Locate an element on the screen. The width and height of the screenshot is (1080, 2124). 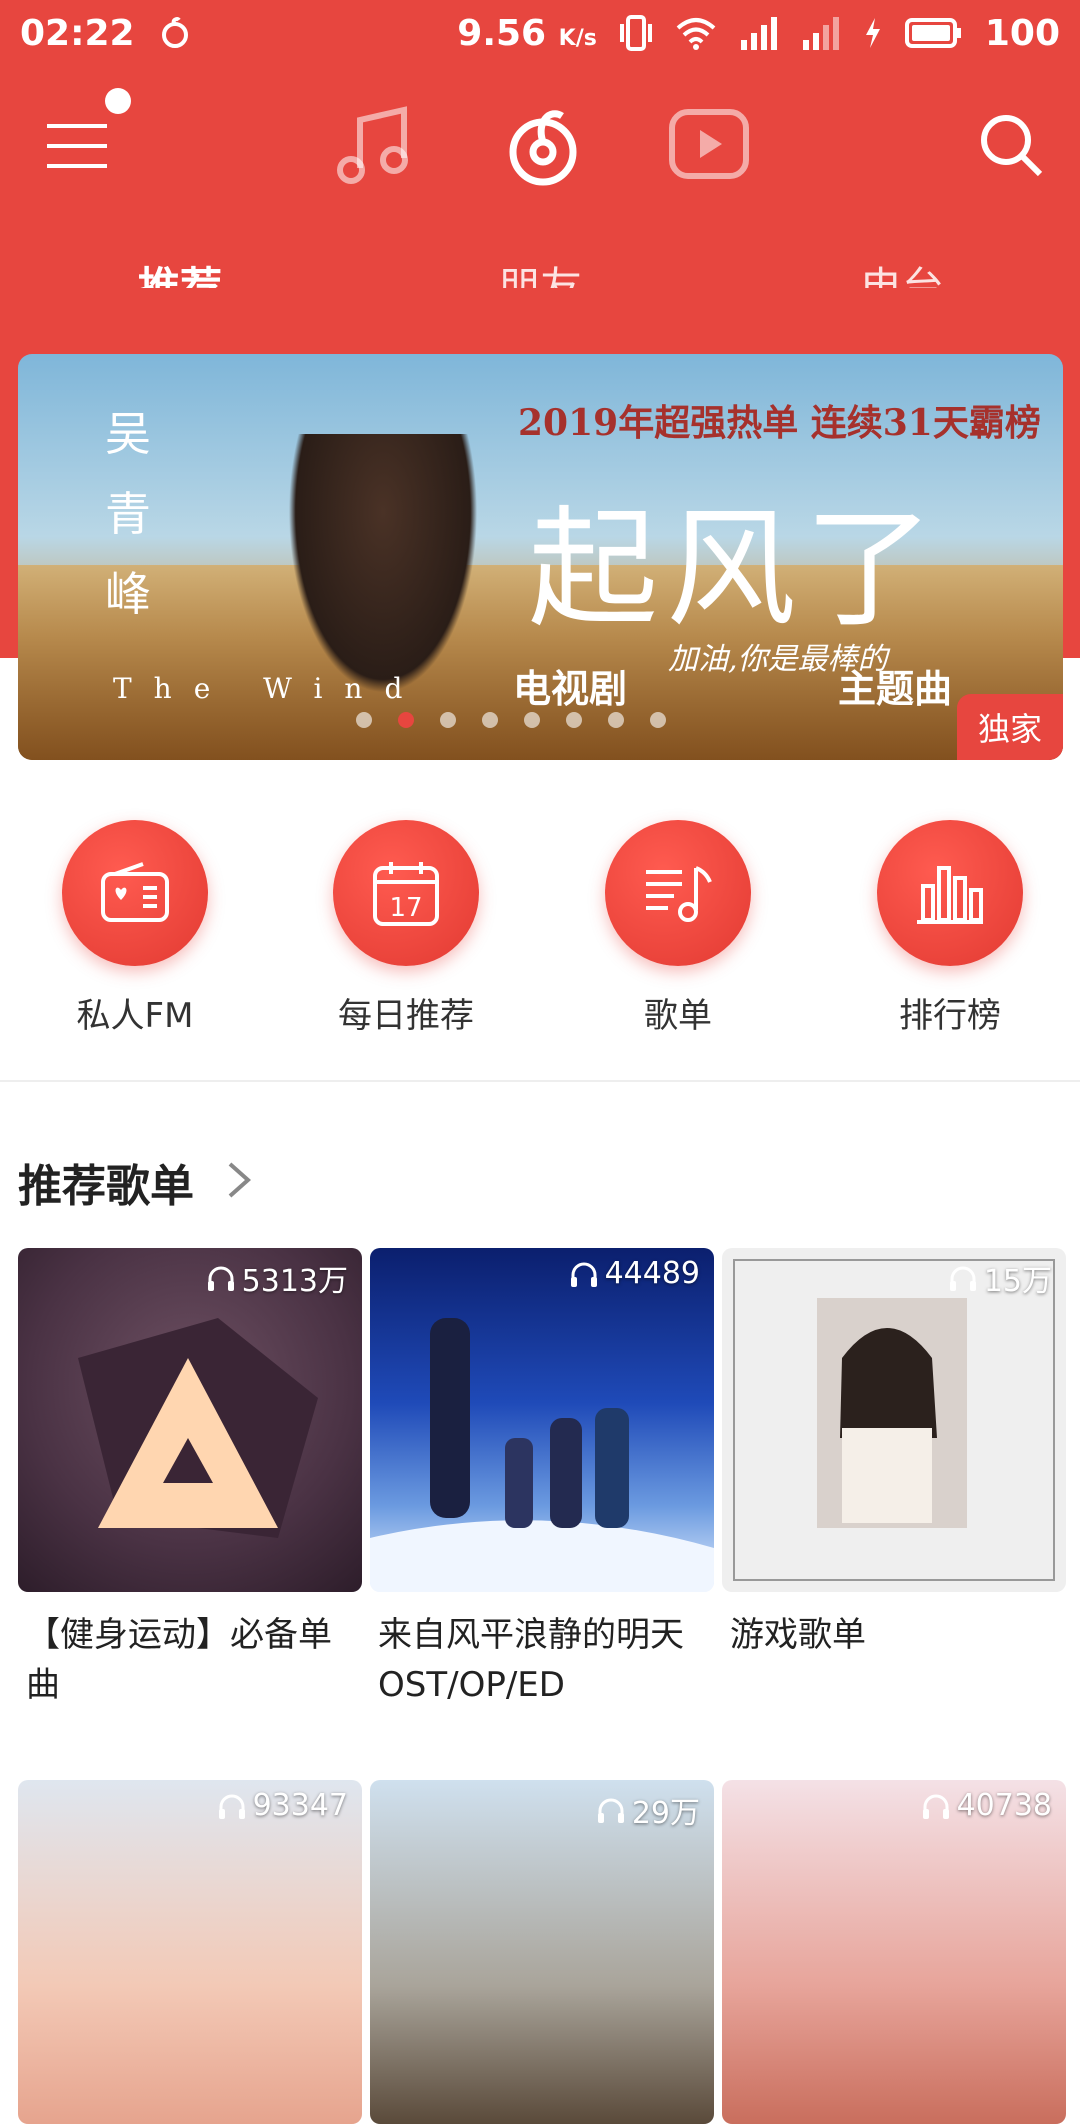
playlist-cover: 29万 is located at coordinates (542, 1952).